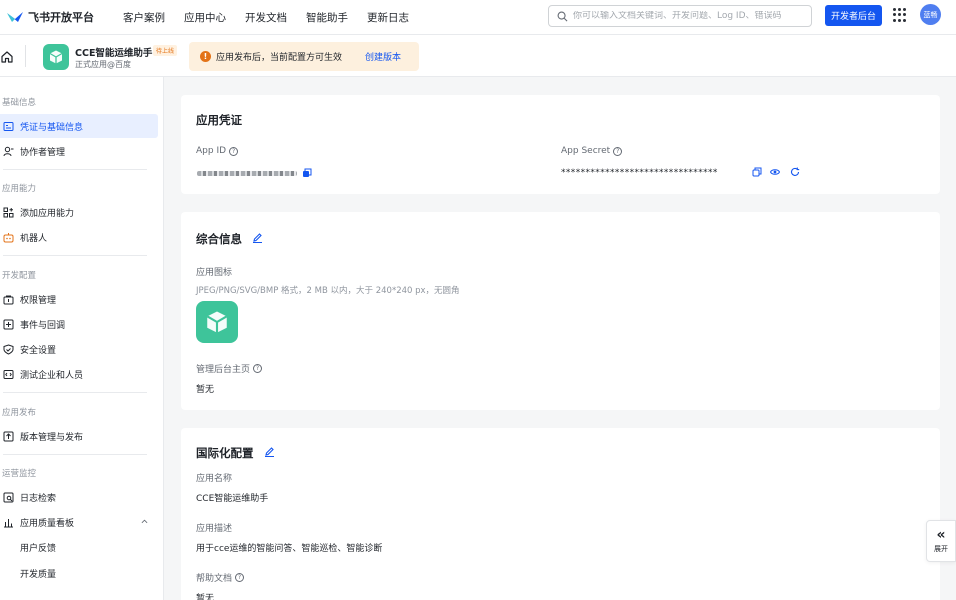 The height and width of the screenshot is (600, 956). What do you see at coordinates (47, 213) in the screenshot?
I see `sidebar-item-label: 添加应用能力` at bounding box center [47, 213].